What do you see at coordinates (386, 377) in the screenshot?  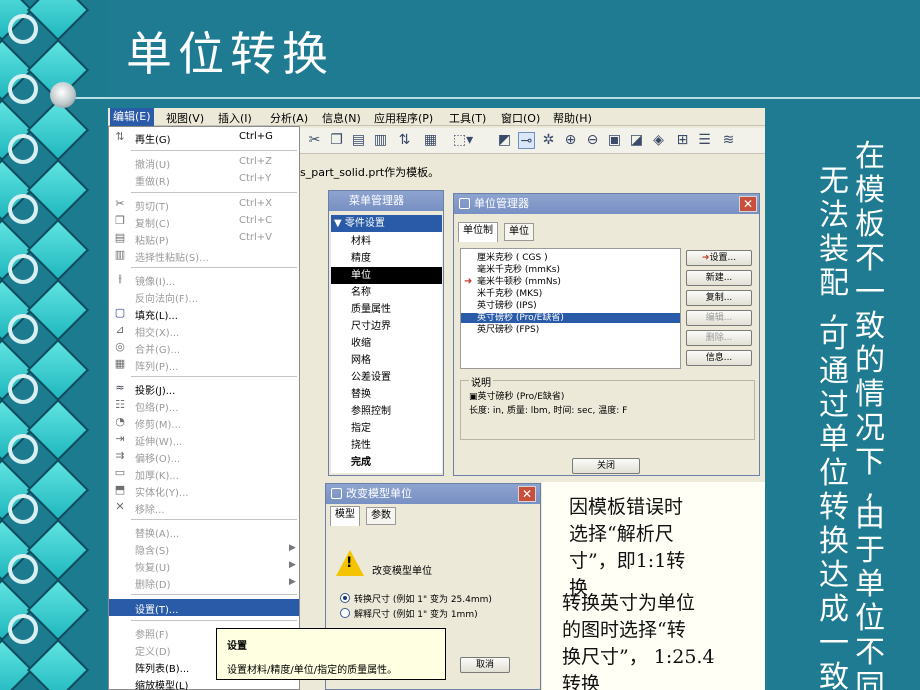 I see `mm-item-tolerance: 公差设置` at bounding box center [386, 377].